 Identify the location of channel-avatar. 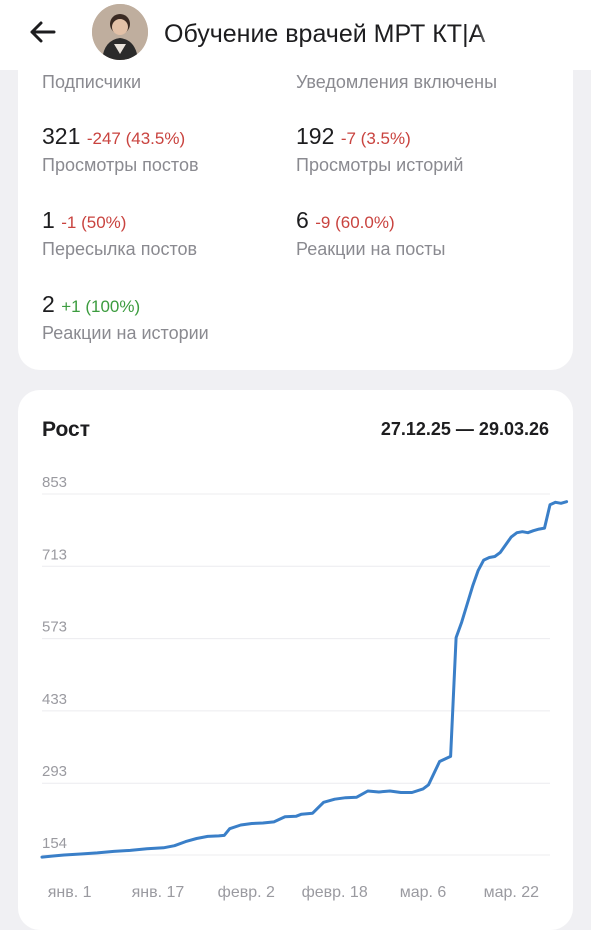
(120, 32).